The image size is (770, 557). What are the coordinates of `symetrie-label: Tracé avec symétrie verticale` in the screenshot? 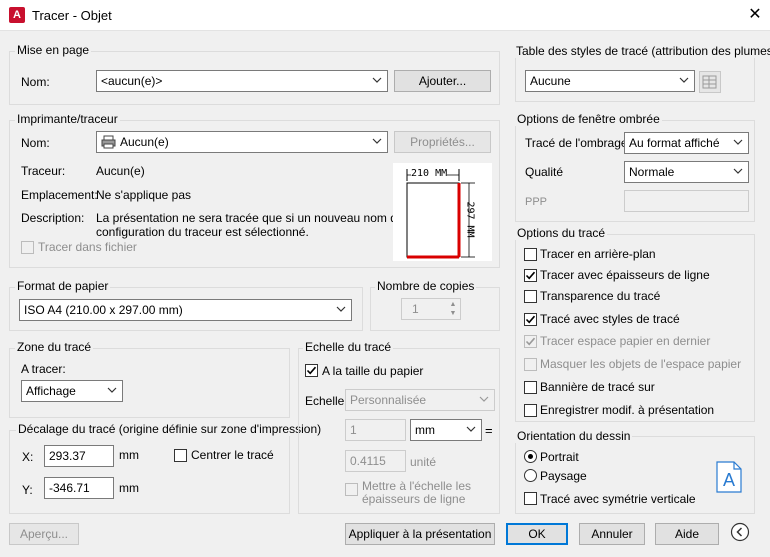 It's located at (618, 499).